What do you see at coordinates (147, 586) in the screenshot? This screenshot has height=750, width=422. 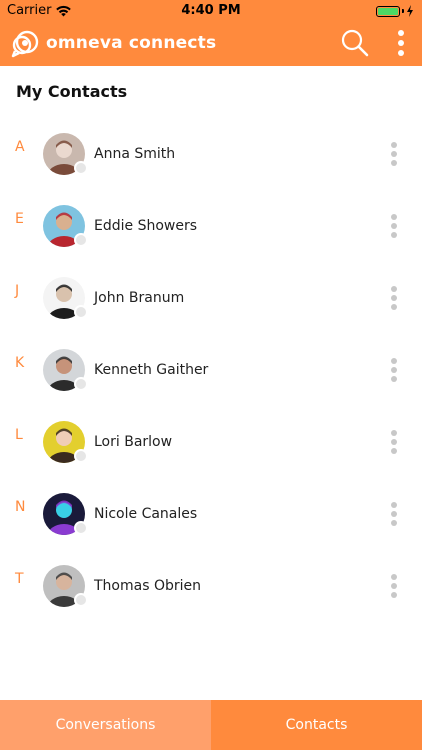 I see `contact-name: Thomas Obrien` at bounding box center [147, 586].